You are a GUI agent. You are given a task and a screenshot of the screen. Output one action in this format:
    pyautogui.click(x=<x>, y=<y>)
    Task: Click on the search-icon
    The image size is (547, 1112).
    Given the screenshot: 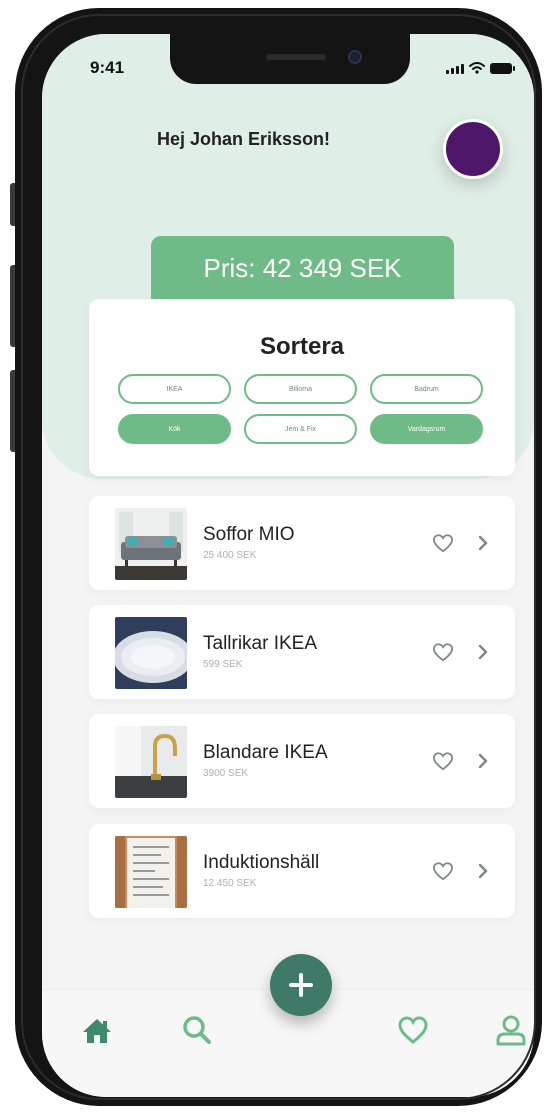 What is the action you would take?
    pyautogui.click(x=197, y=1030)
    